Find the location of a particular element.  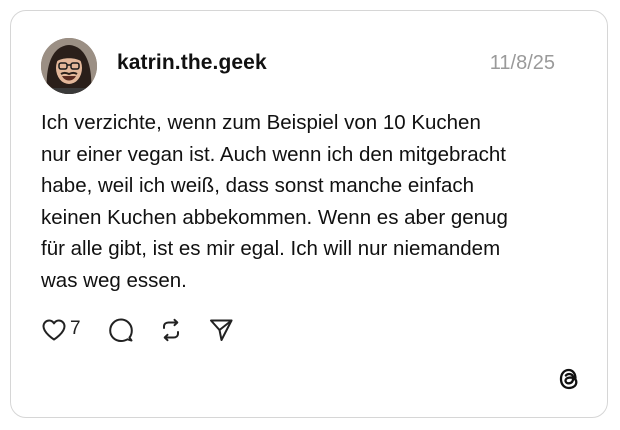

comment-icon is located at coordinates (121, 330).